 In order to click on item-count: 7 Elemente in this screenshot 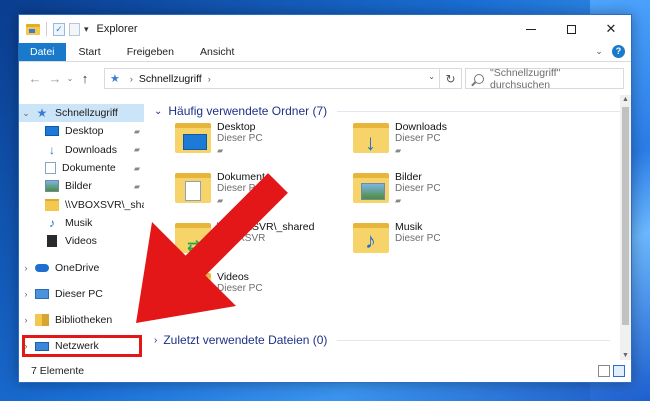, I will do `click(58, 371)`.